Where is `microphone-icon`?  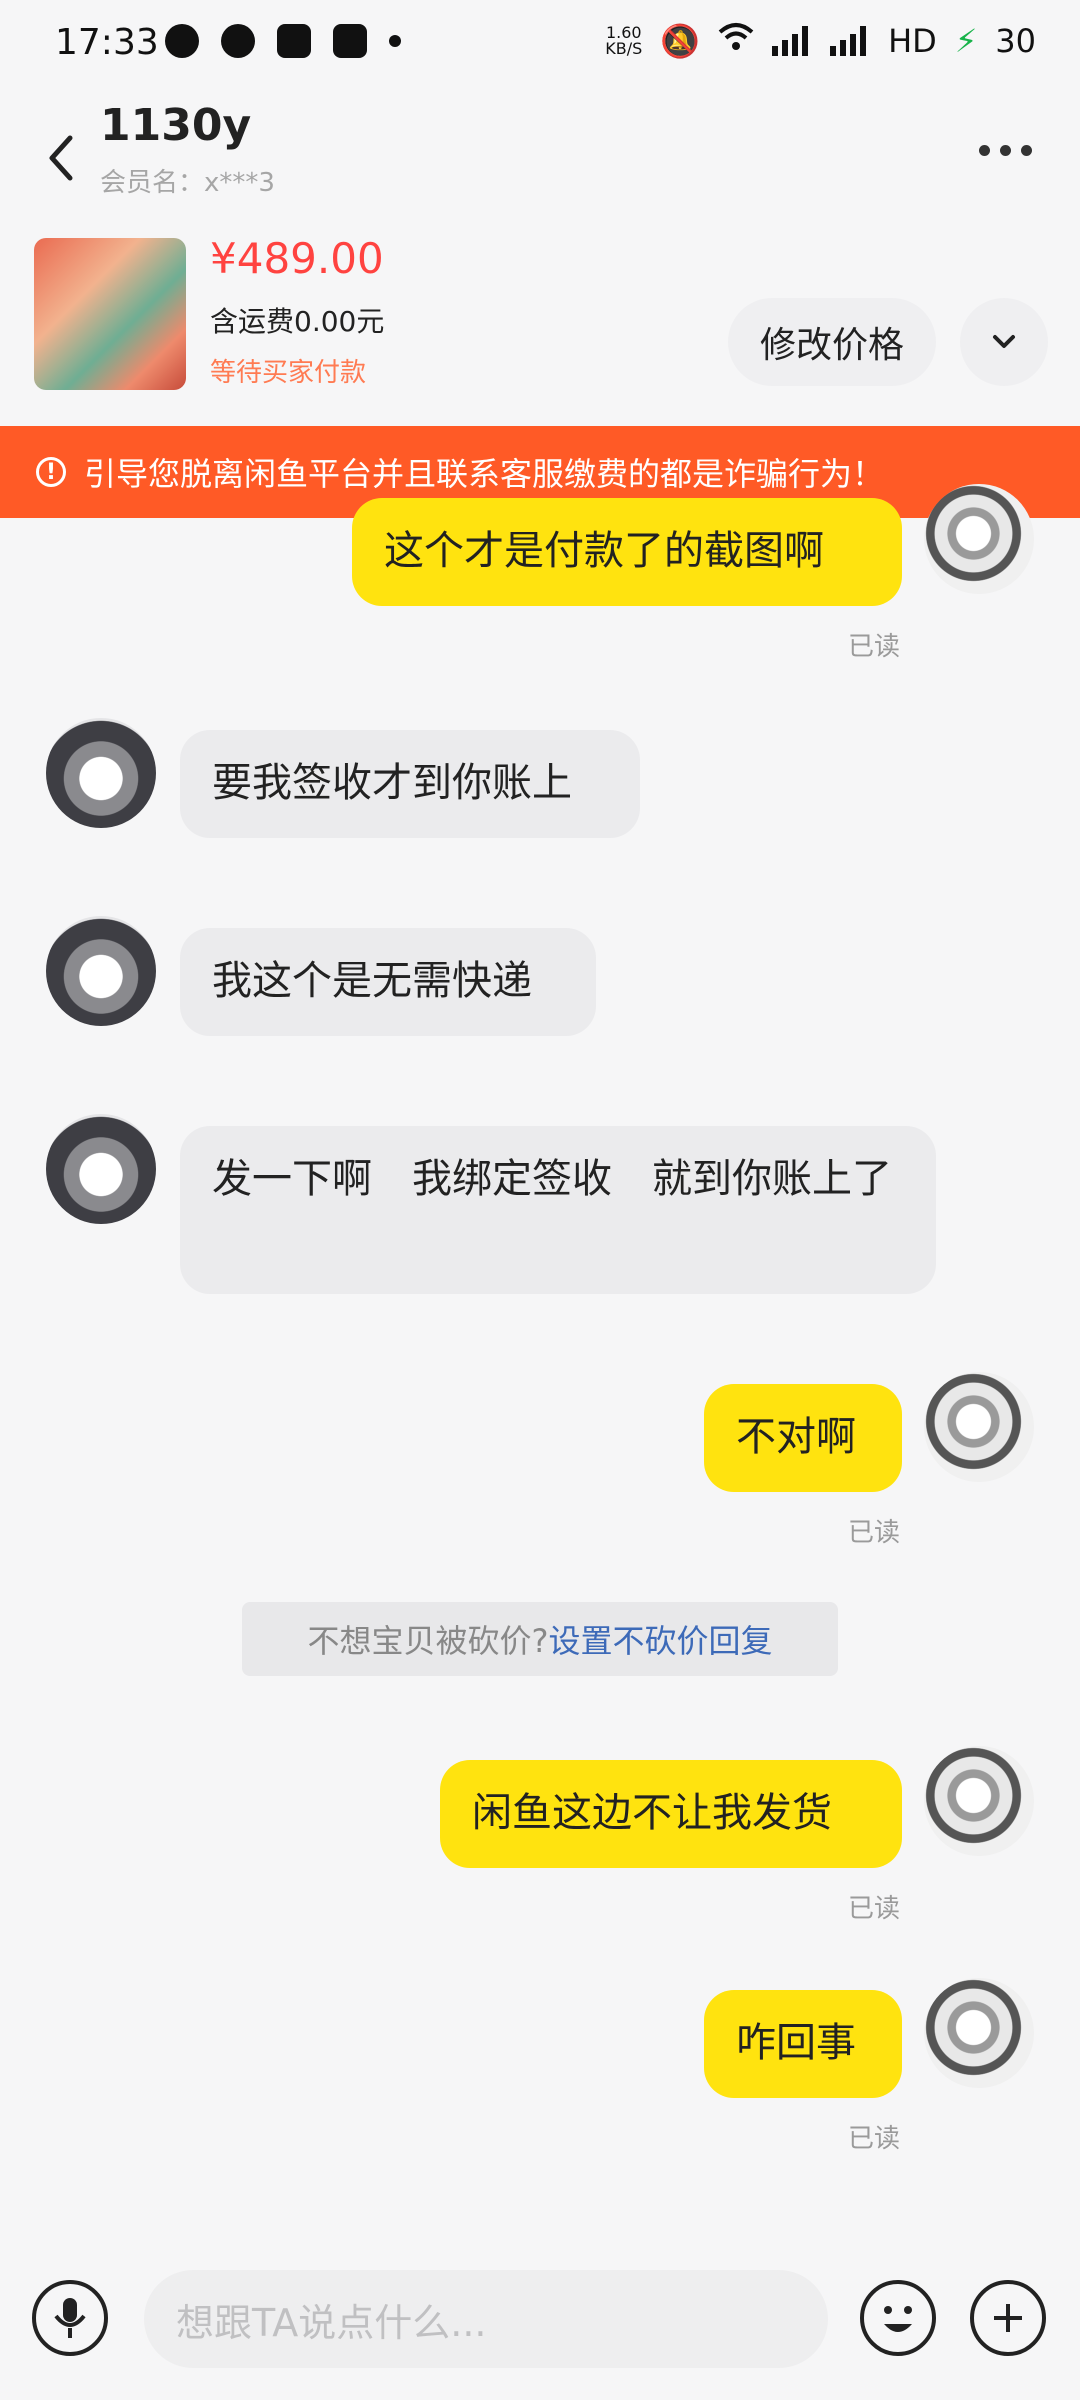
microphone-icon is located at coordinates (70, 2318).